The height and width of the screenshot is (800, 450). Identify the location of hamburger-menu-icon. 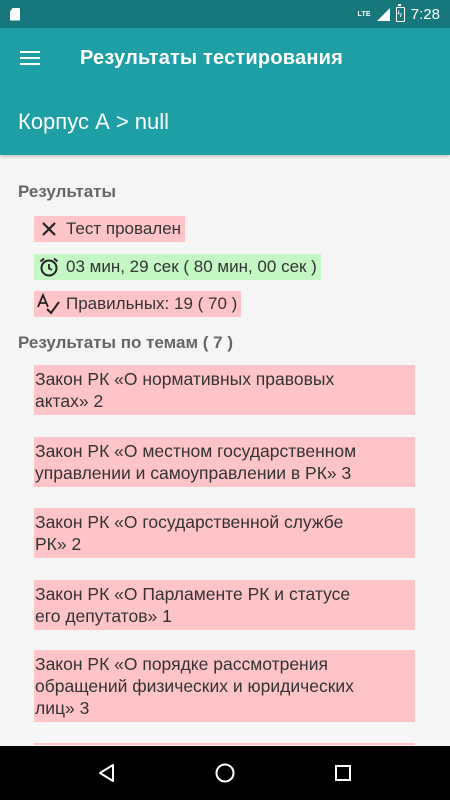
(30, 58).